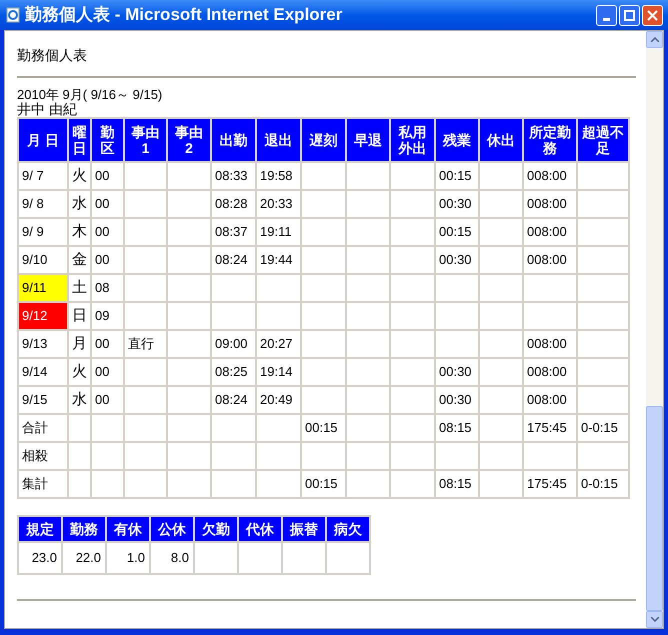 The height and width of the screenshot is (635, 668). Describe the element at coordinates (52, 55) in the screenshot. I see `page-heading: 勤務個人表` at that location.